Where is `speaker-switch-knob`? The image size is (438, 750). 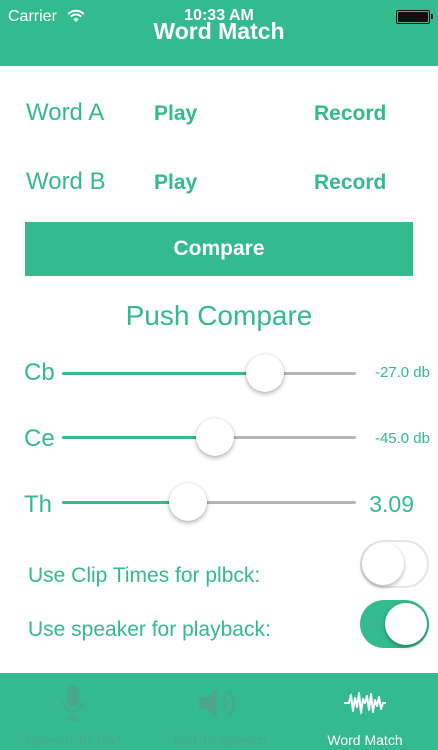 speaker-switch-knob is located at coordinates (406, 624).